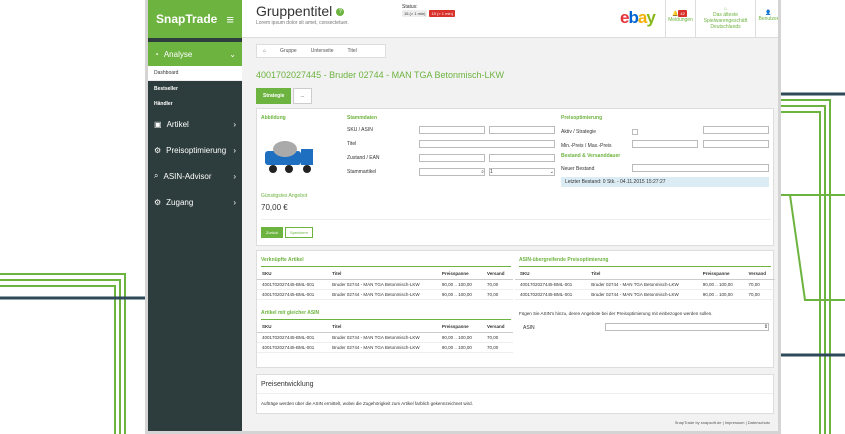 This screenshot has width=845, height=434. What do you see at coordinates (195, 54) in the screenshot?
I see `sidebar-item-analyse: ◔ Analyse ⌄` at bounding box center [195, 54].